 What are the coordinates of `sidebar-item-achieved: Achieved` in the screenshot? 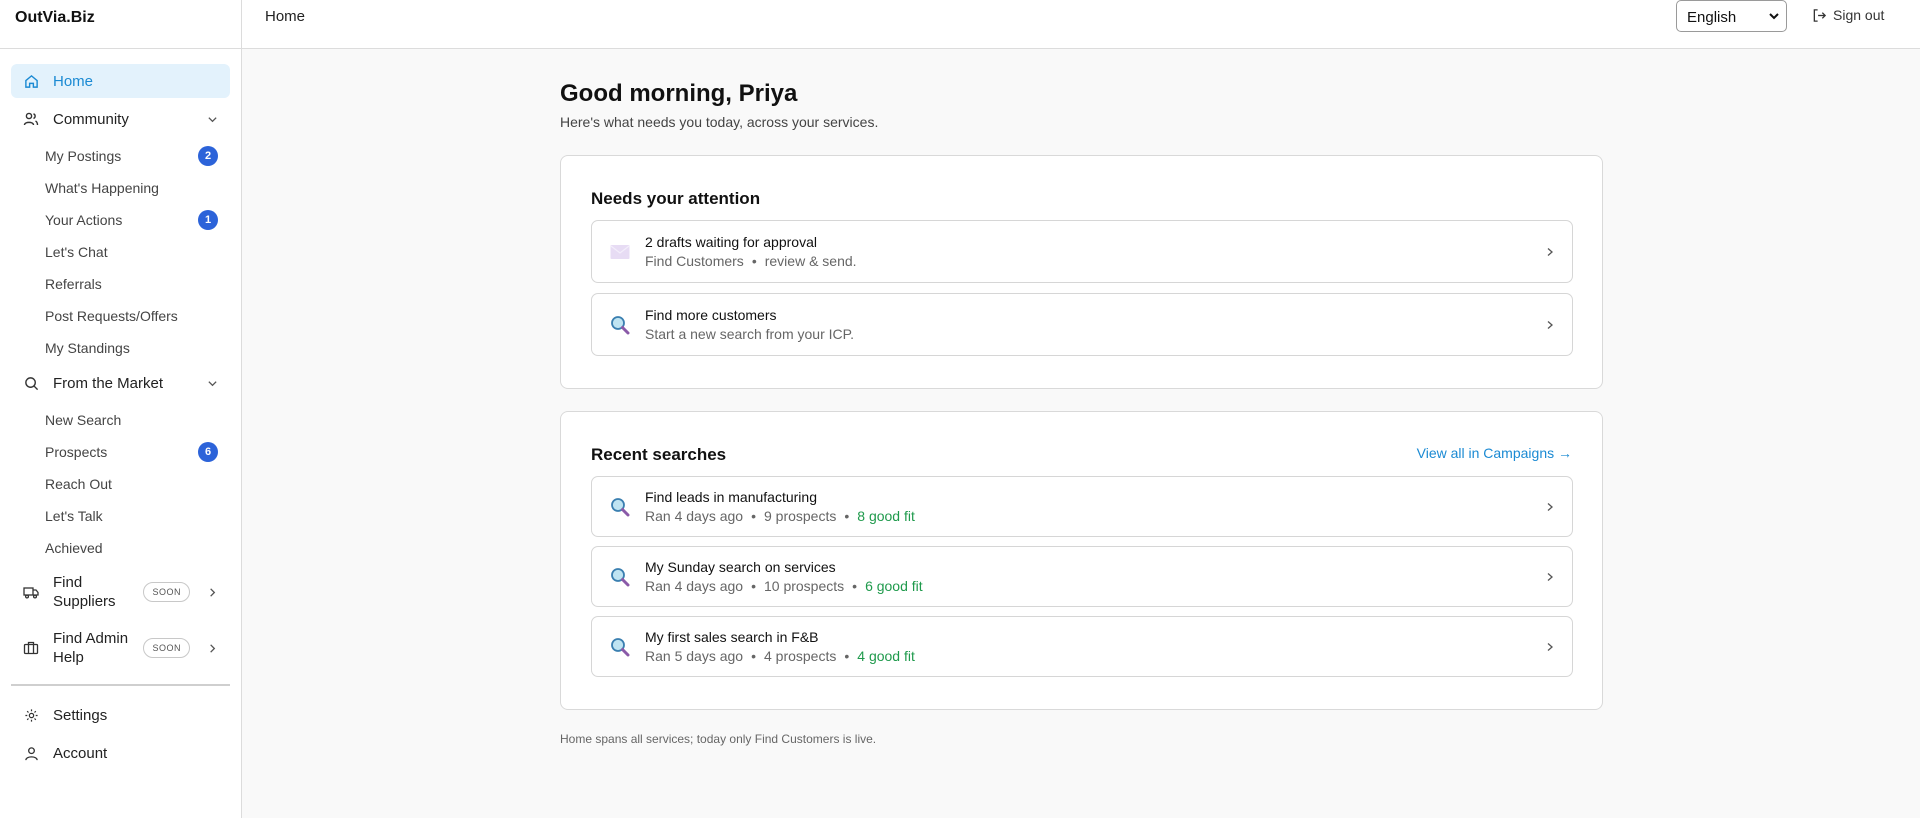 It's located at (120, 548).